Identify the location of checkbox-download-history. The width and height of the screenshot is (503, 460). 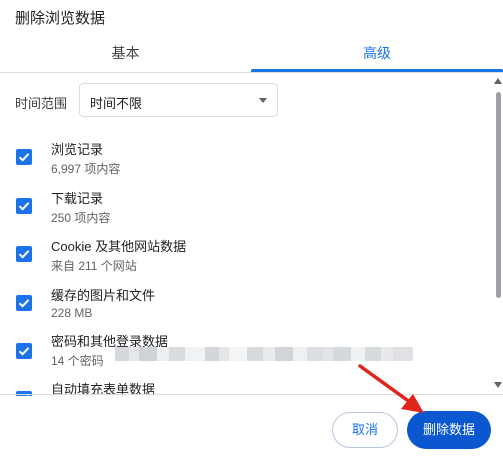
(24, 206).